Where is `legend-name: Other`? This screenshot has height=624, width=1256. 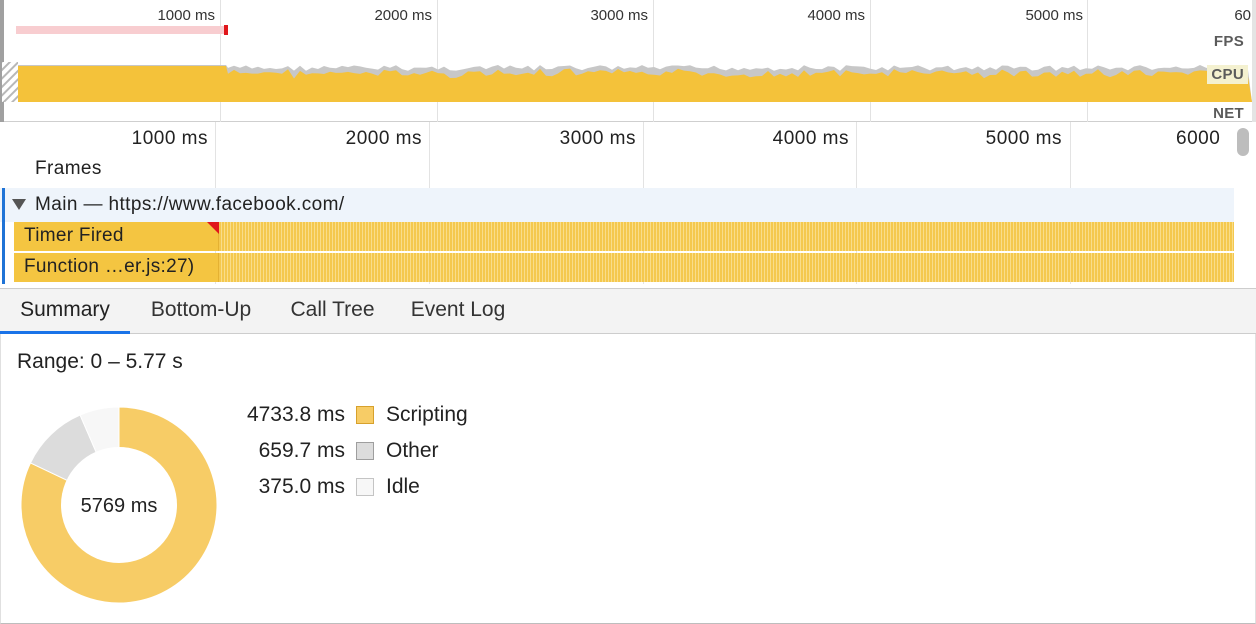
legend-name: Other is located at coordinates (412, 450).